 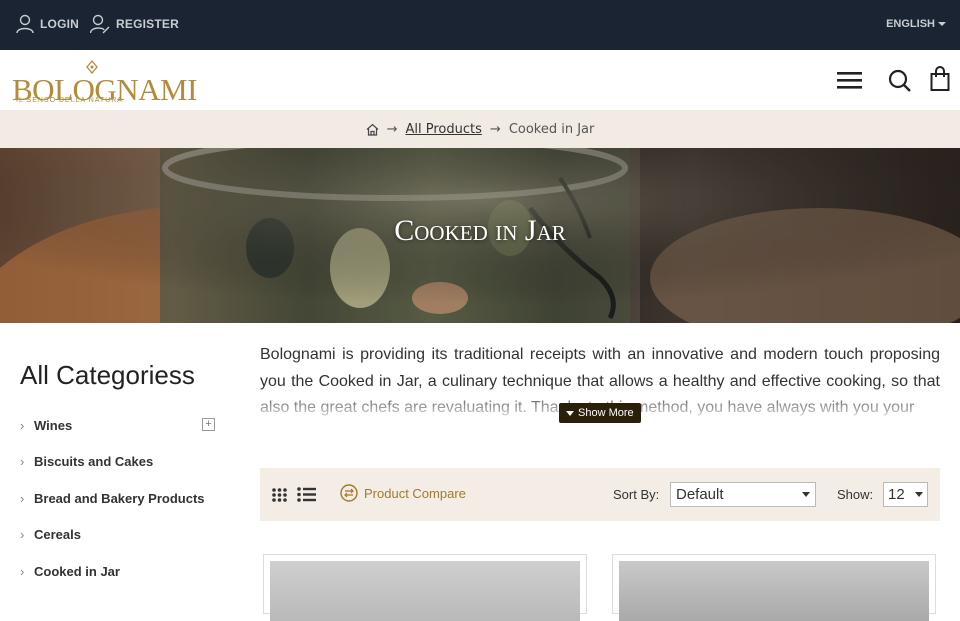 I want to click on compare-icon, so click(x=349, y=493).